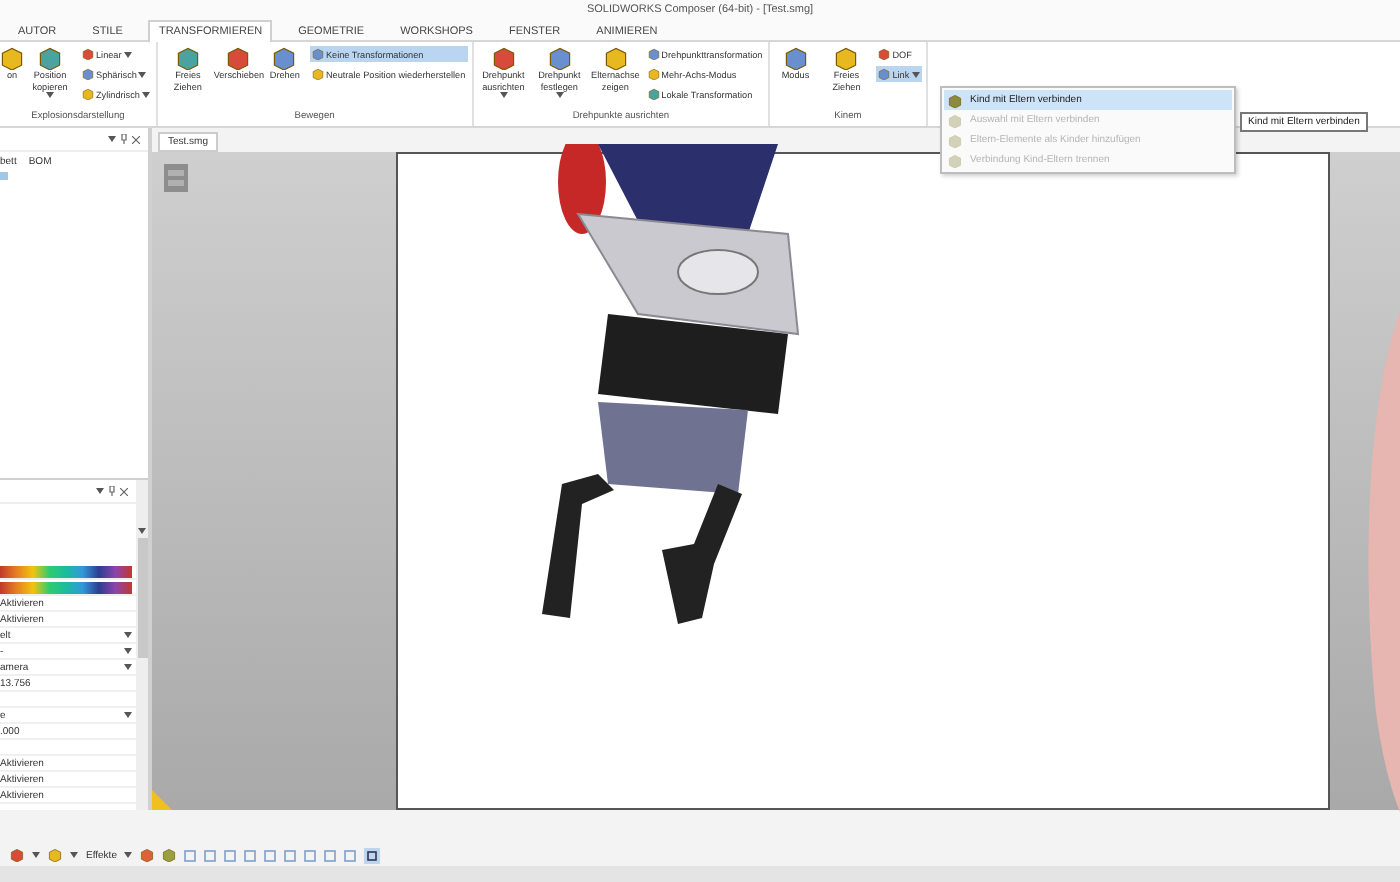  Describe the element at coordinates (162, 800) in the screenshot. I see `corner-icon` at that location.